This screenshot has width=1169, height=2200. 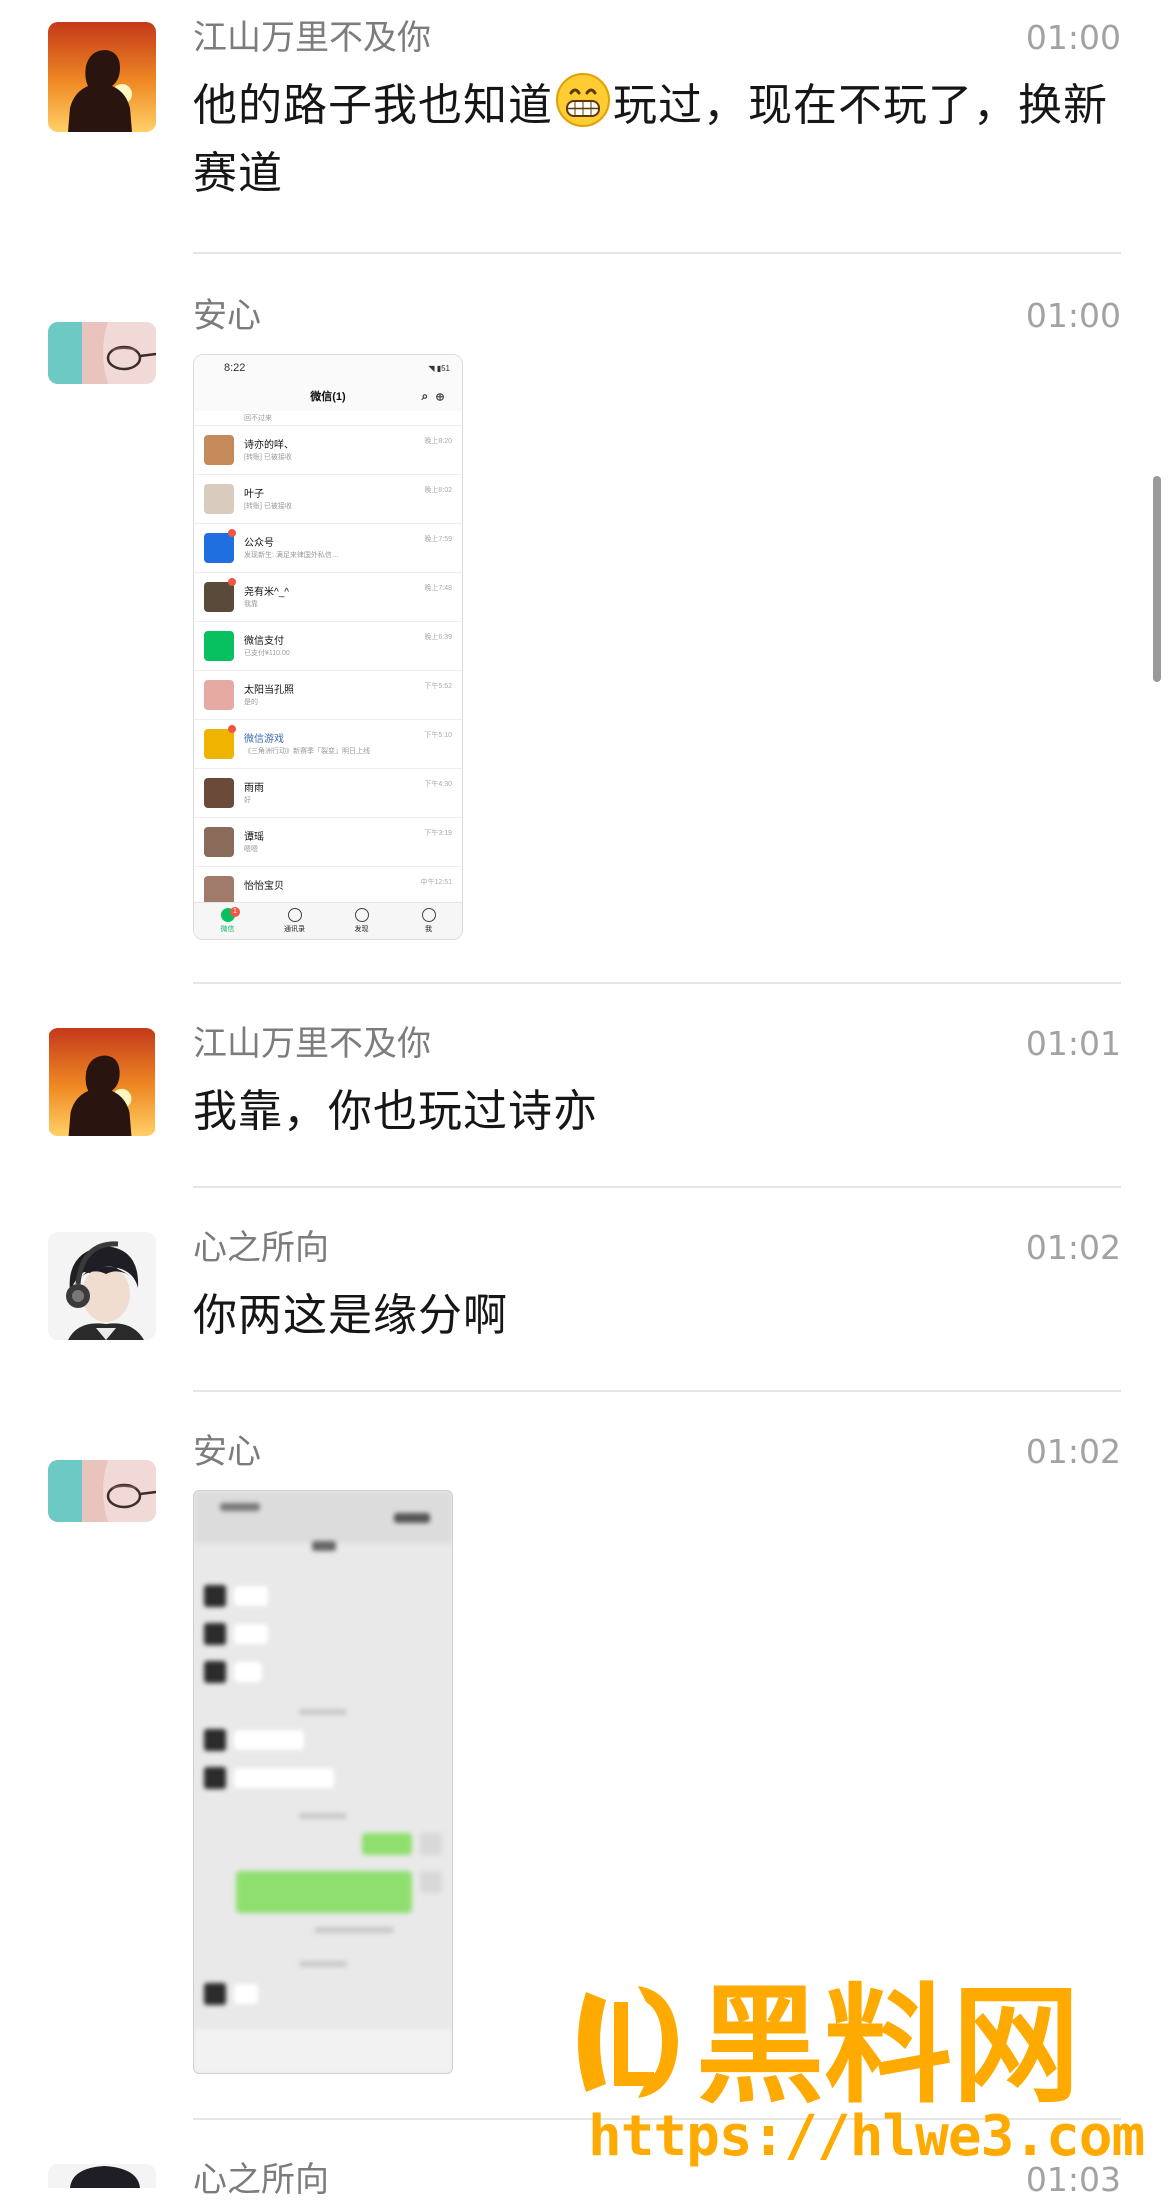 What do you see at coordinates (438, 833) in the screenshot?
I see `chat-time: 下午3:19` at bounding box center [438, 833].